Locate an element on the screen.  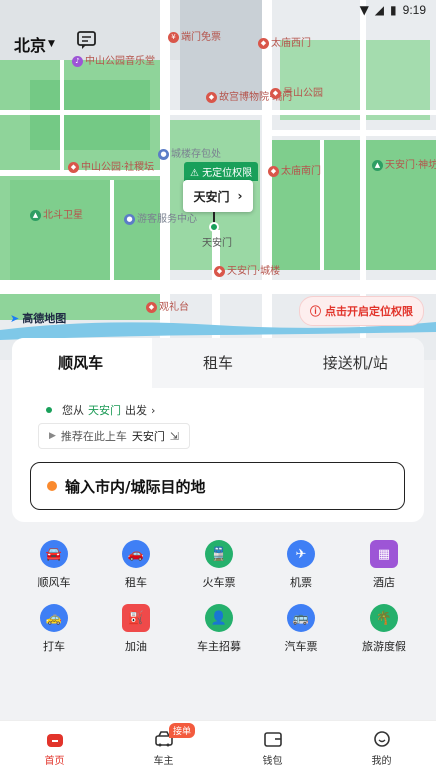
service-fuel: ⛽ 加油 is located at coordinates (136, 629).